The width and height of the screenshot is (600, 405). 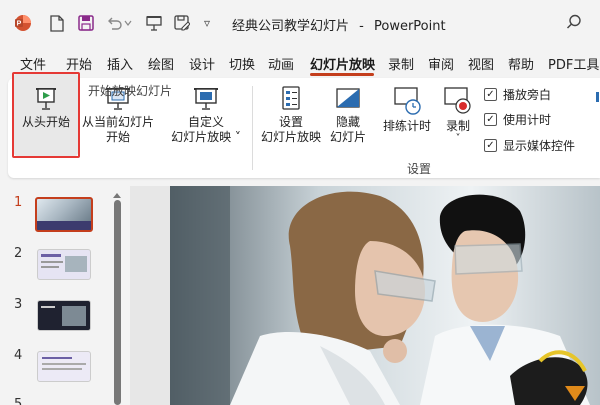 I want to click on record-label: 录制, so click(x=457, y=126).